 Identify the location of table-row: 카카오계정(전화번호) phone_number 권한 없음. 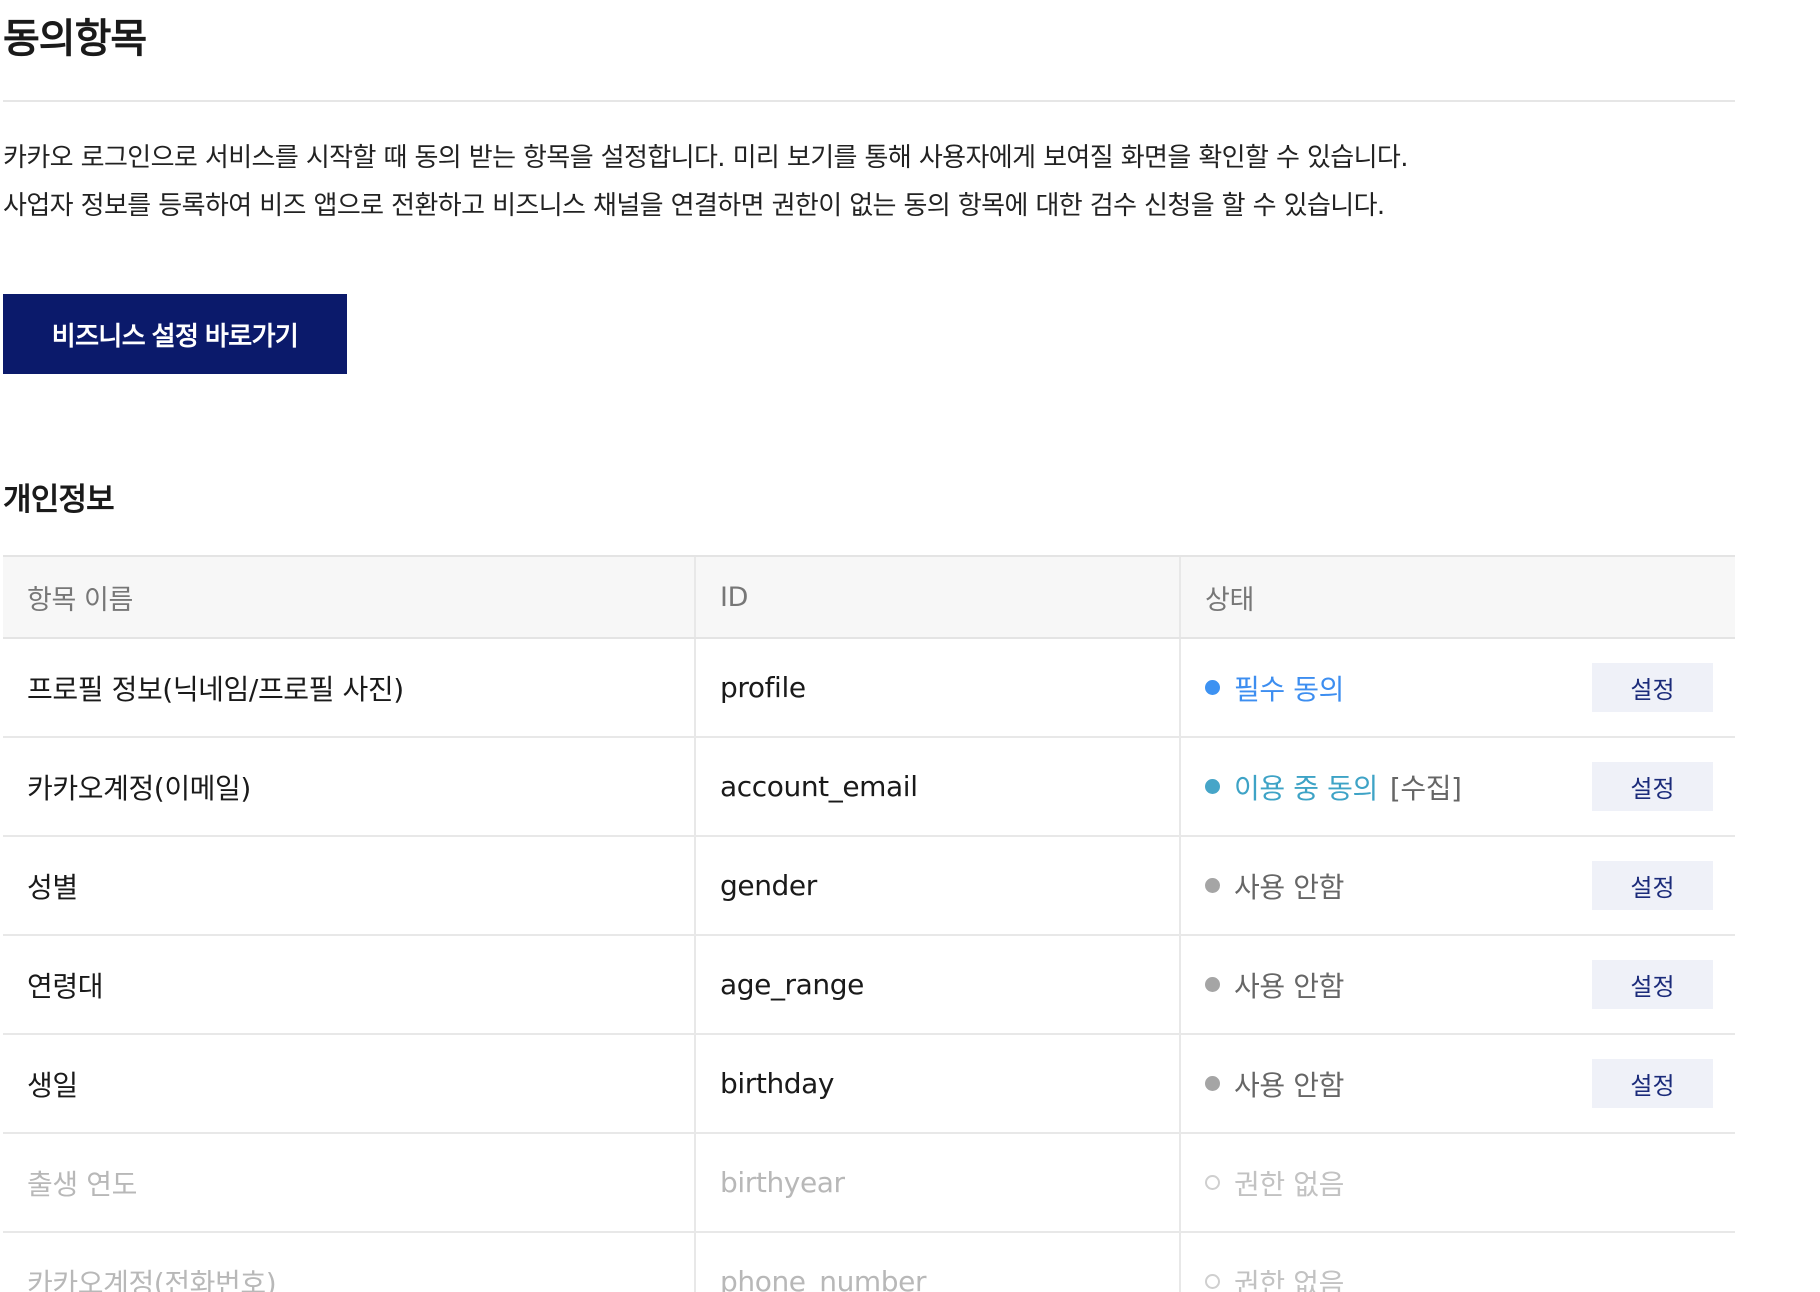
(869, 1262).